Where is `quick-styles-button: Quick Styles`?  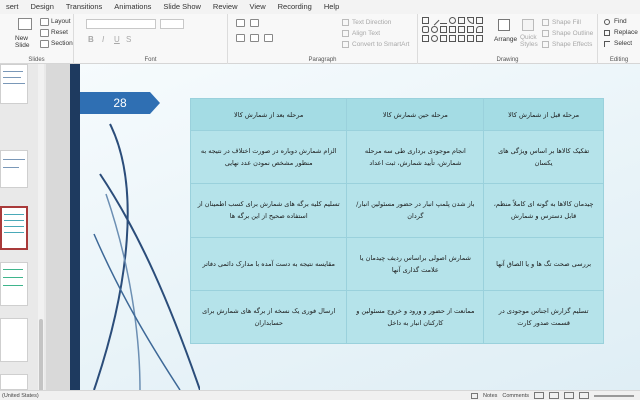
quick-styles-button: Quick Styles is located at coordinates (529, 41).